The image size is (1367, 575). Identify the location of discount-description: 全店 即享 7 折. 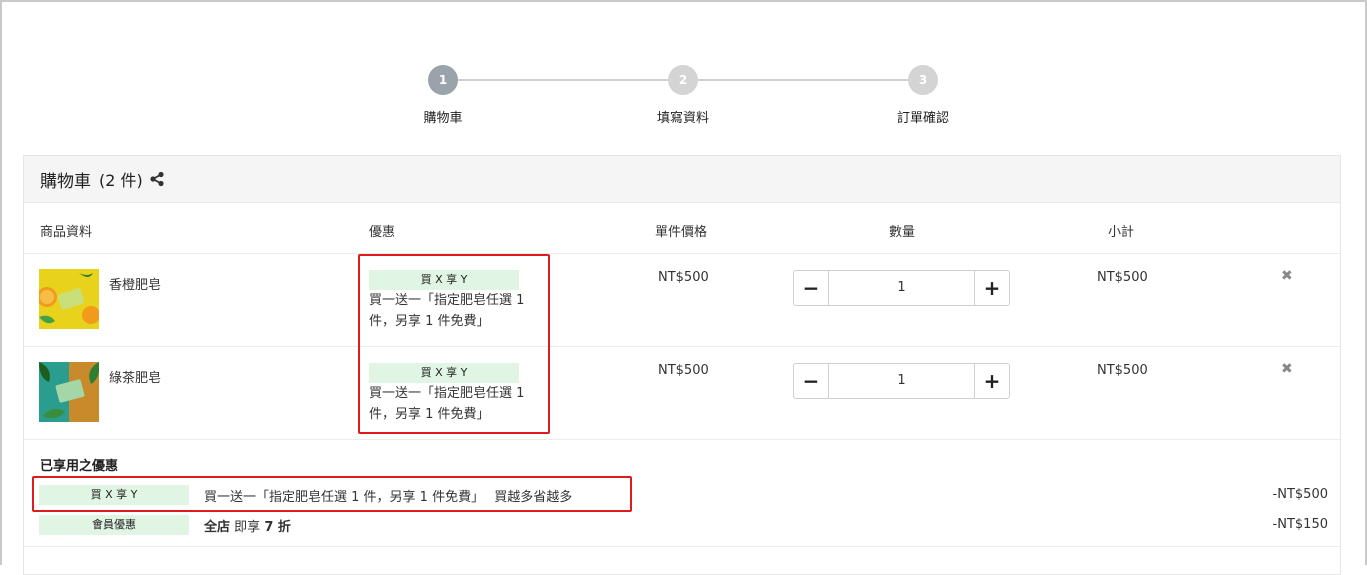
(247, 525).